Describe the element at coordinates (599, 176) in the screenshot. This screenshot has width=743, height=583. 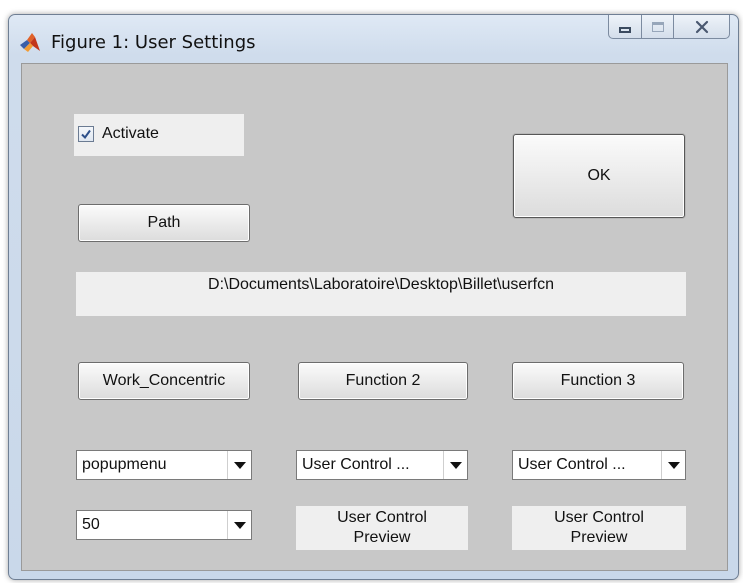
I see `ok-button: OK` at that location.